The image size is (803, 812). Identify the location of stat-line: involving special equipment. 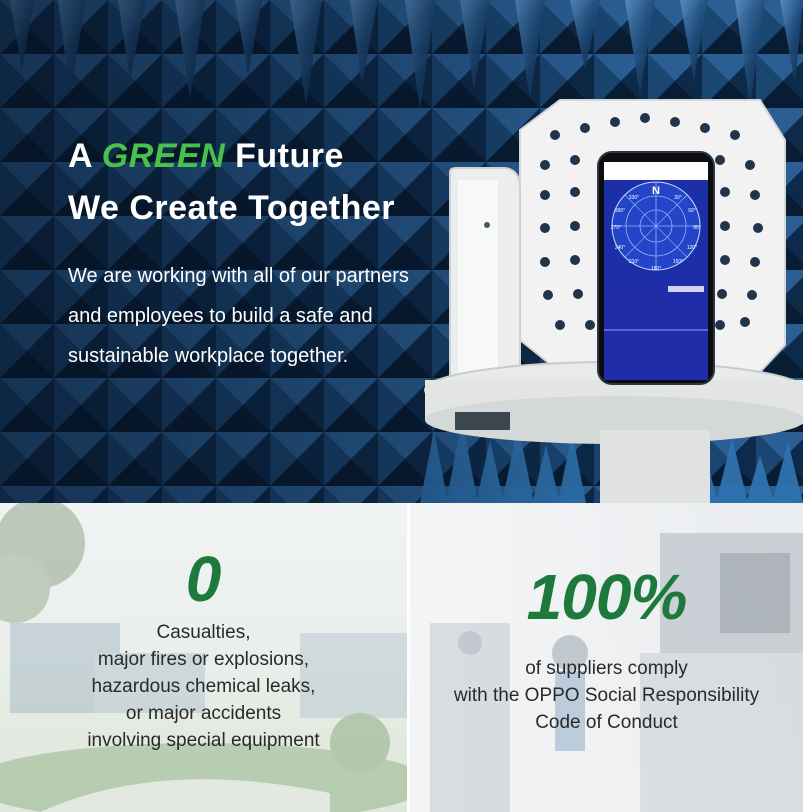
(203, 740).